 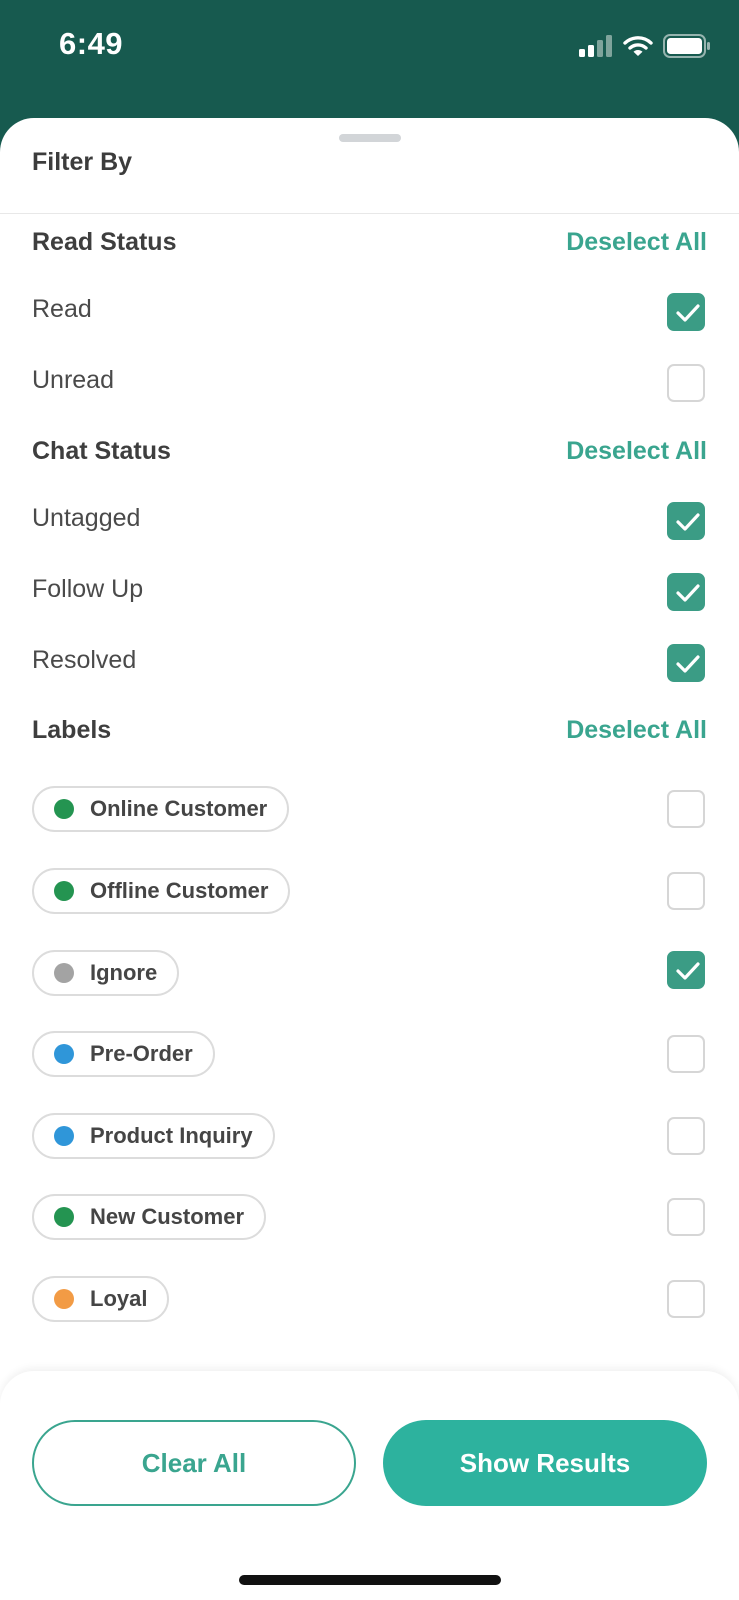 What do you see at coordinates (101, 451) in the screenshot?
I see `chat-status-title: Chat Status` at bounding box center [101, 451].